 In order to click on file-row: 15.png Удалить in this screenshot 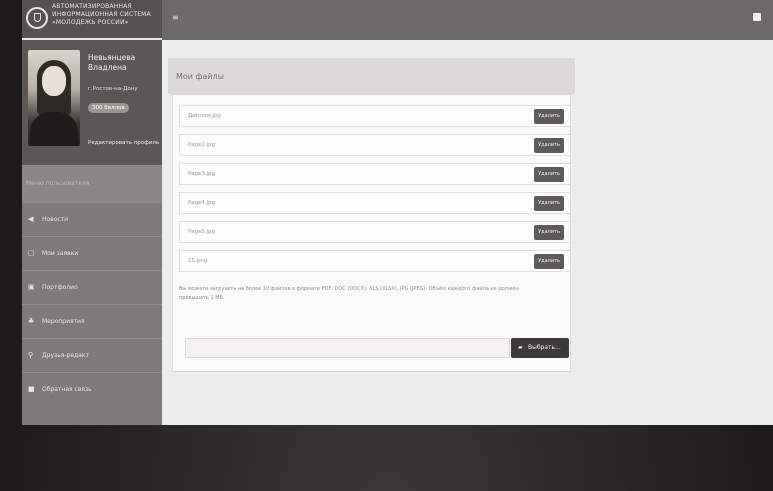, I will do `click(375, 261)`.